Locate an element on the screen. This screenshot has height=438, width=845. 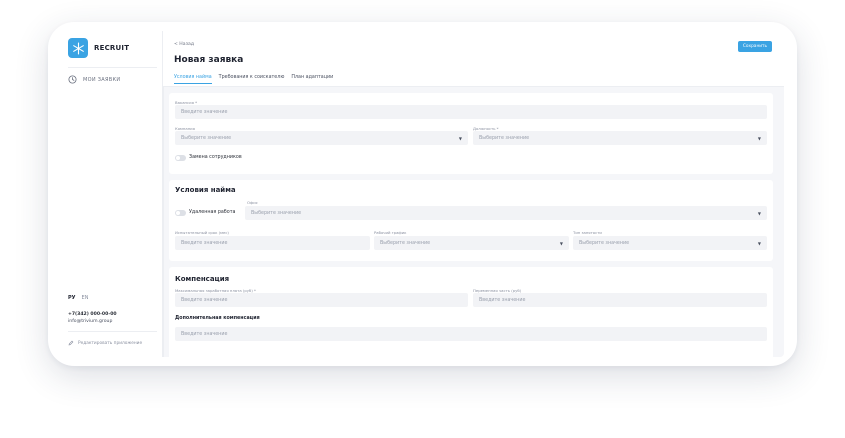
lang-en: EN is located at coordinates (85, 298).